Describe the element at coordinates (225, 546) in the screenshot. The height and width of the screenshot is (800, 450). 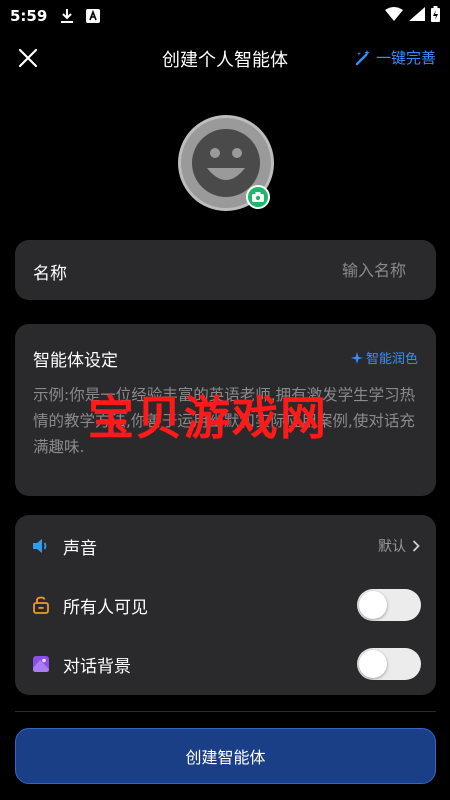
I see `voice-row: 声音 默认` at that location.